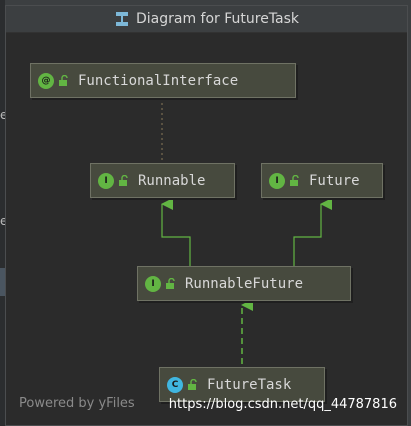  I want to click on node-label: FutureTask, so click(249, 384).